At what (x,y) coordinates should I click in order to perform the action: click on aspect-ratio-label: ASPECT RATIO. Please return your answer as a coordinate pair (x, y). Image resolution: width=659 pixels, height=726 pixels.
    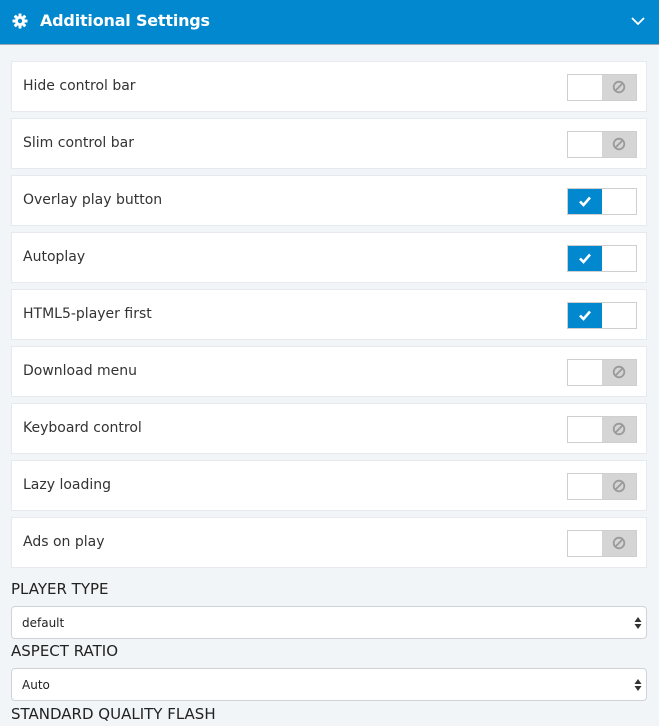
    Looking at the image, I should click on (65, 651).